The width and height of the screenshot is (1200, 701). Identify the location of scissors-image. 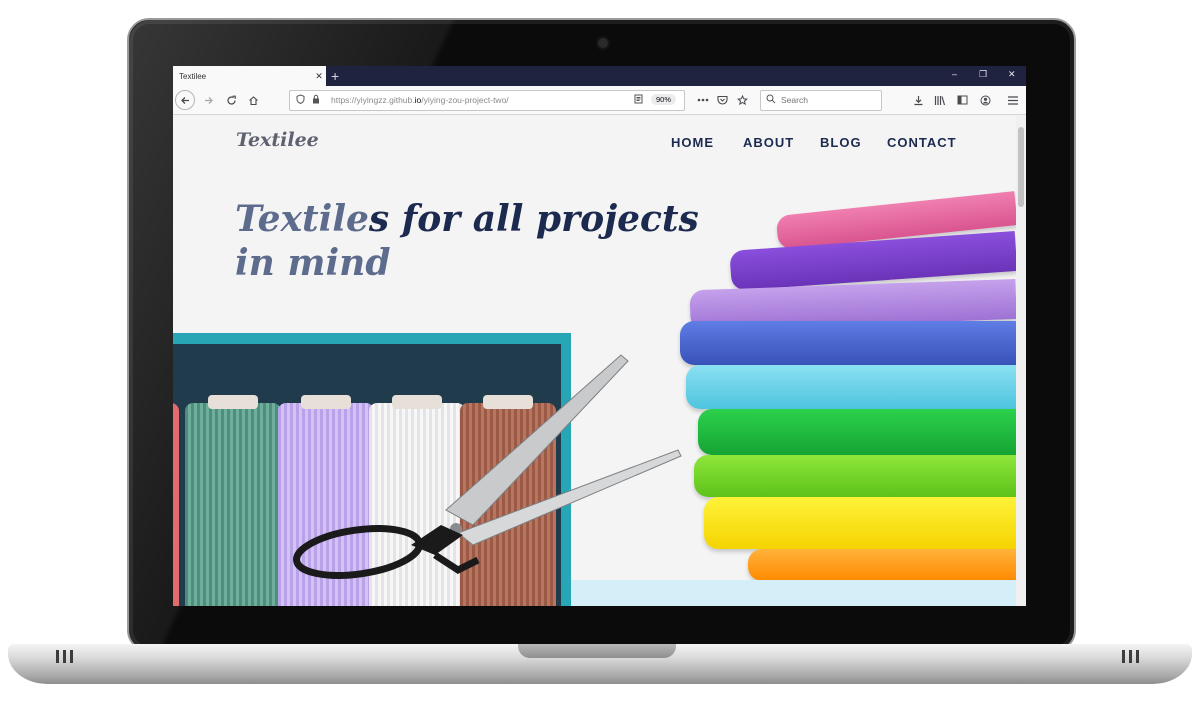
(487, 466).